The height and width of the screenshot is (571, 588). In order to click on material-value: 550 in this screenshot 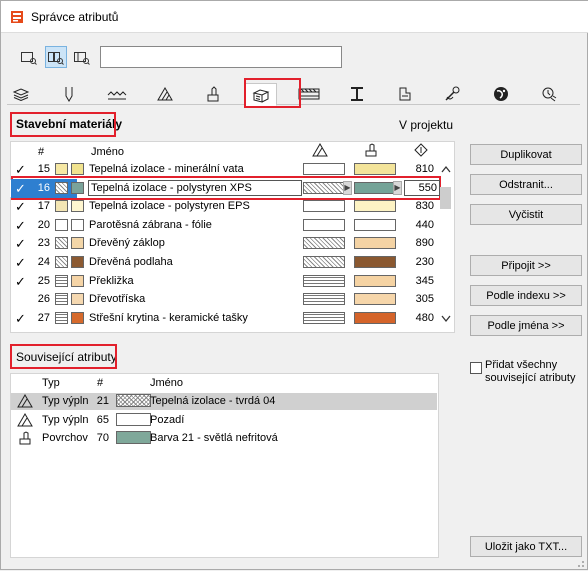, I will do `click(422, 187)`.